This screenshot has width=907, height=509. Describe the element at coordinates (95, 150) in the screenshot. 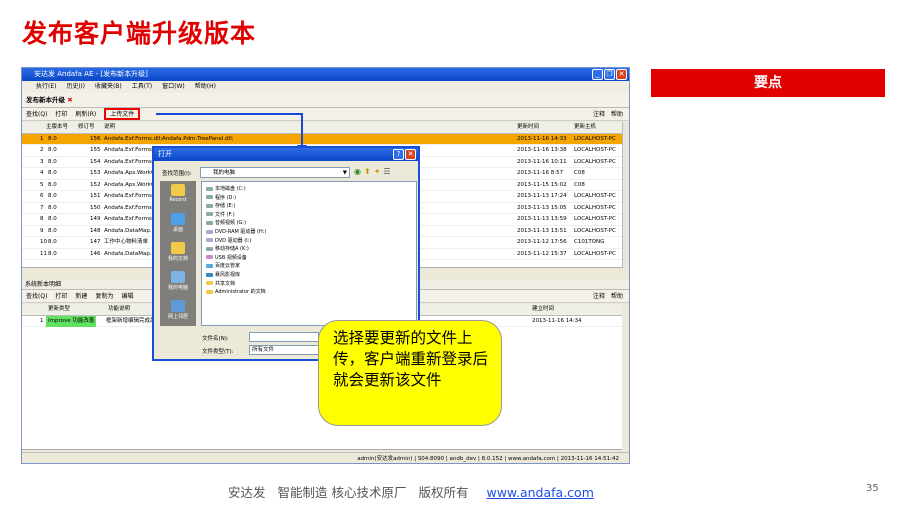

I see `row-revision: 155` at that location.